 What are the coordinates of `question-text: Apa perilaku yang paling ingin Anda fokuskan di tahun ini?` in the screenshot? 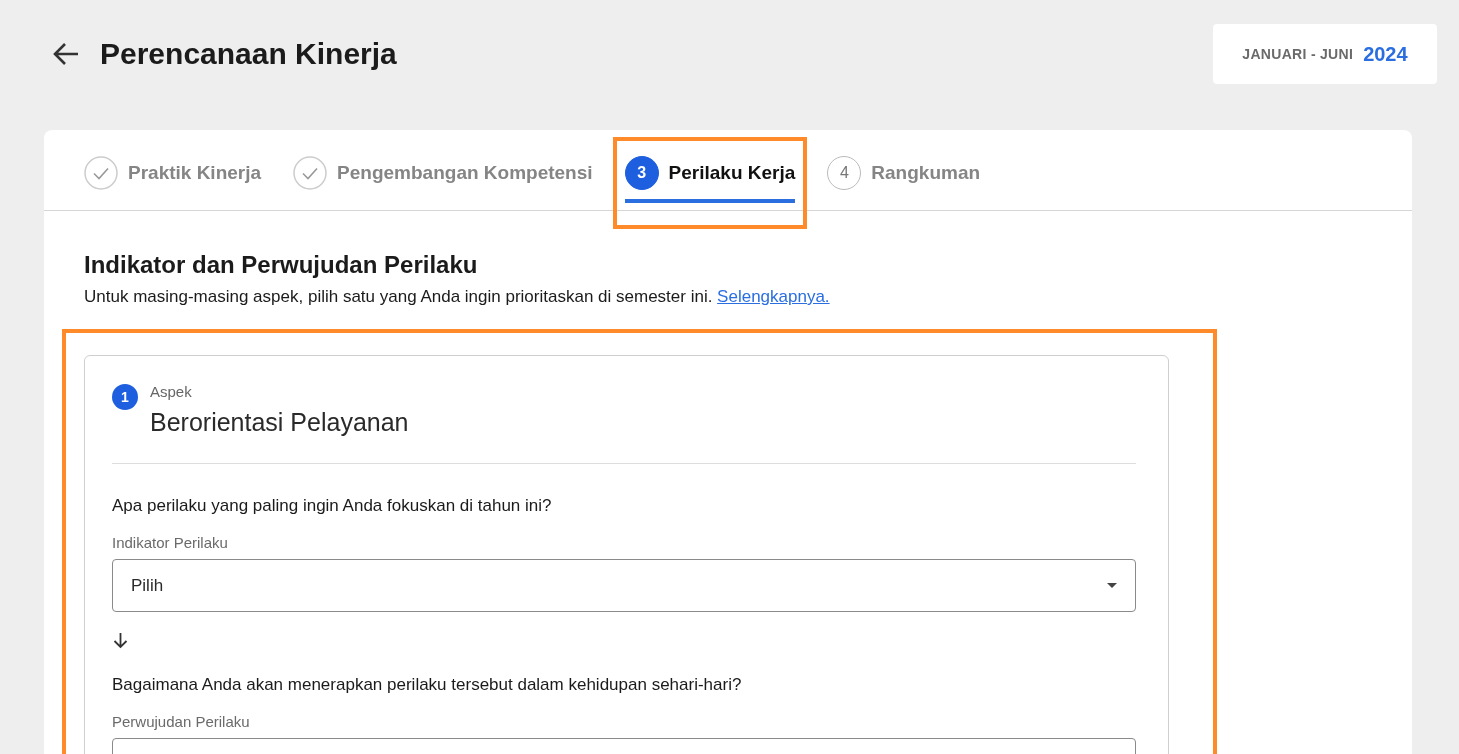 It's located at (332, 506).